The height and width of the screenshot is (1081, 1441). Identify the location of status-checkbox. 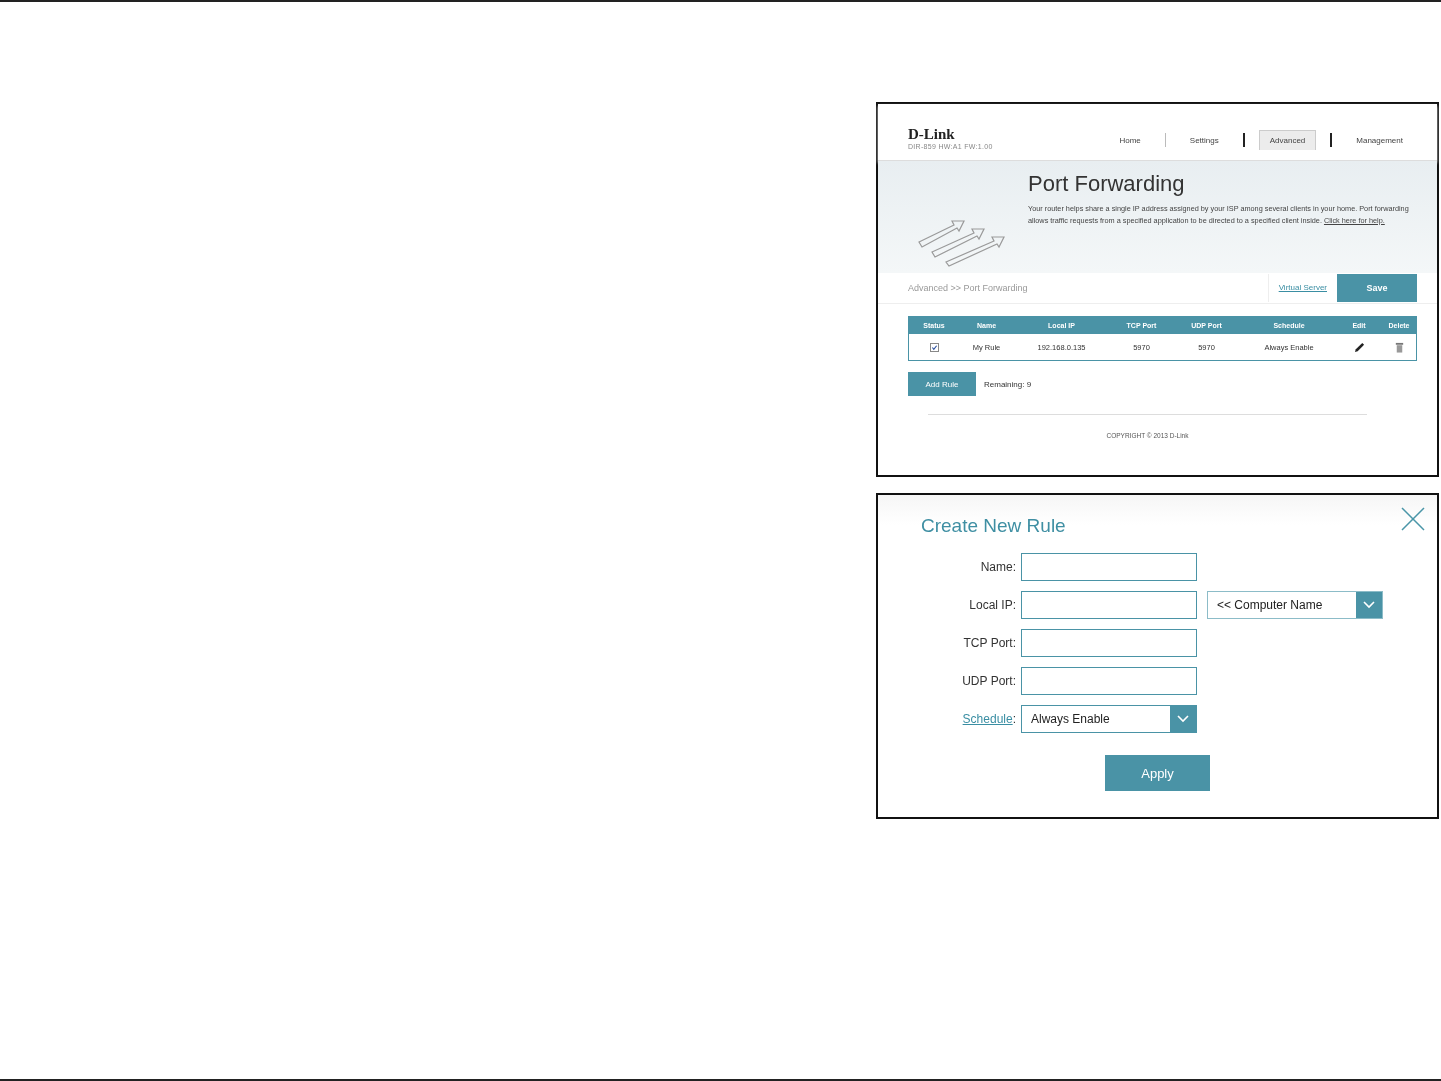
(934, 347).